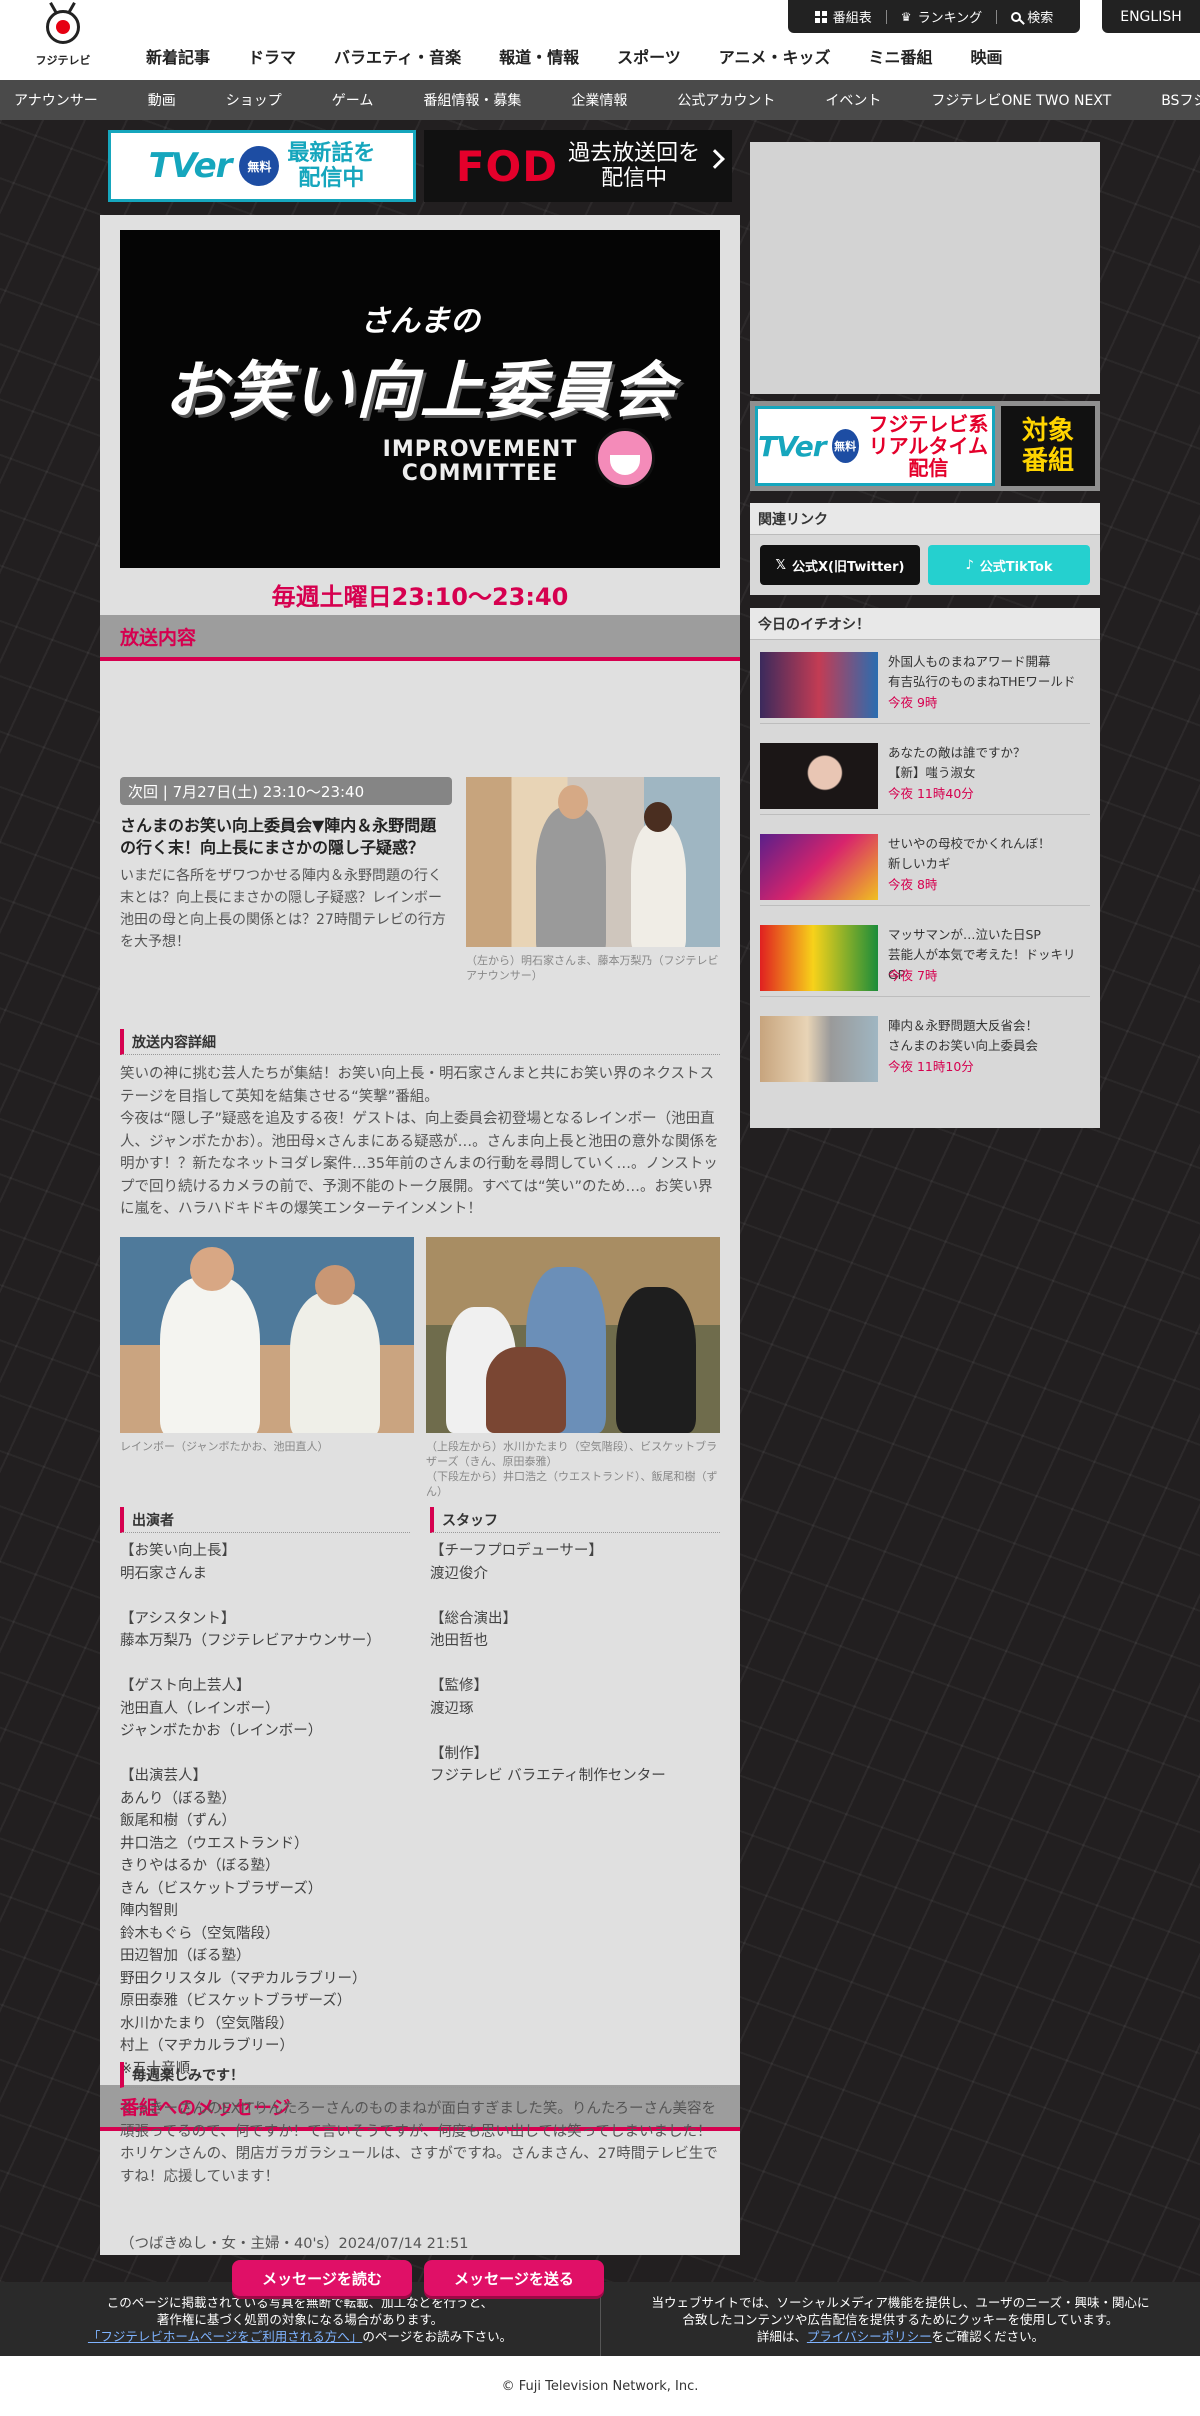 Image resolution: width=1200 pixels, height=2416 pixels. Describe the element at coordinates (420, 638) in the screenshot. I see `broadcast-section-heading: 放送内容` at that location.